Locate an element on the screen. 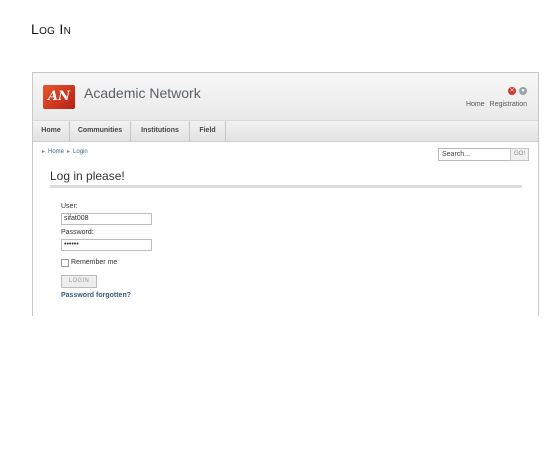 This screenshot has height=467, width=560. password-label: Password: is located at coordinates (77, 232).